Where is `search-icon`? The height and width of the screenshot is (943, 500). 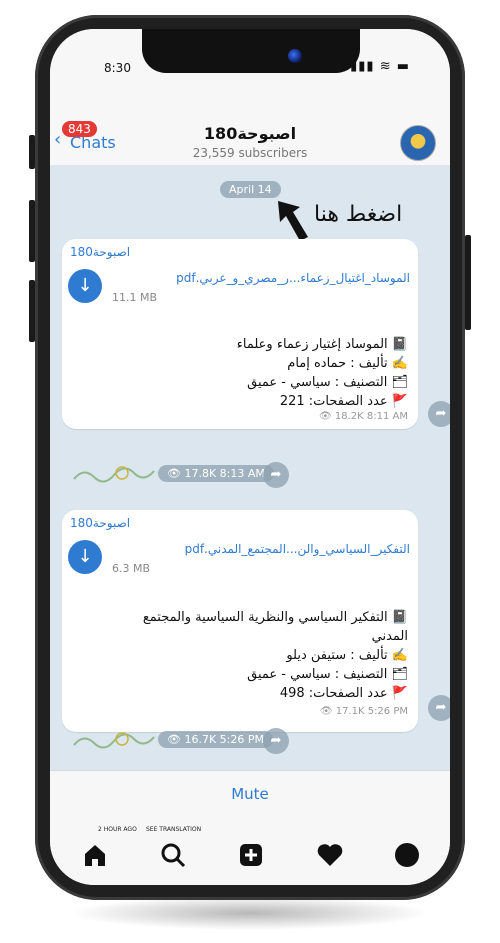
search-icon is located at coordinates (173, 855).